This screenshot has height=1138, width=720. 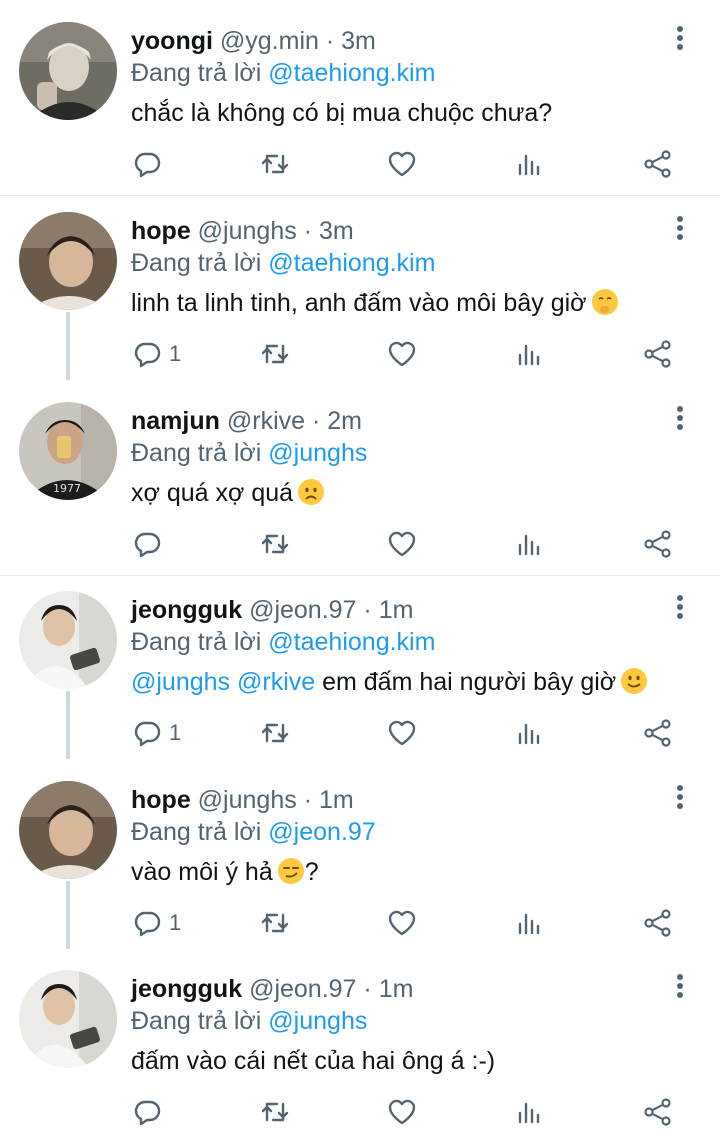 I want to click on display-name: namjun, so click(x=175, y=421).